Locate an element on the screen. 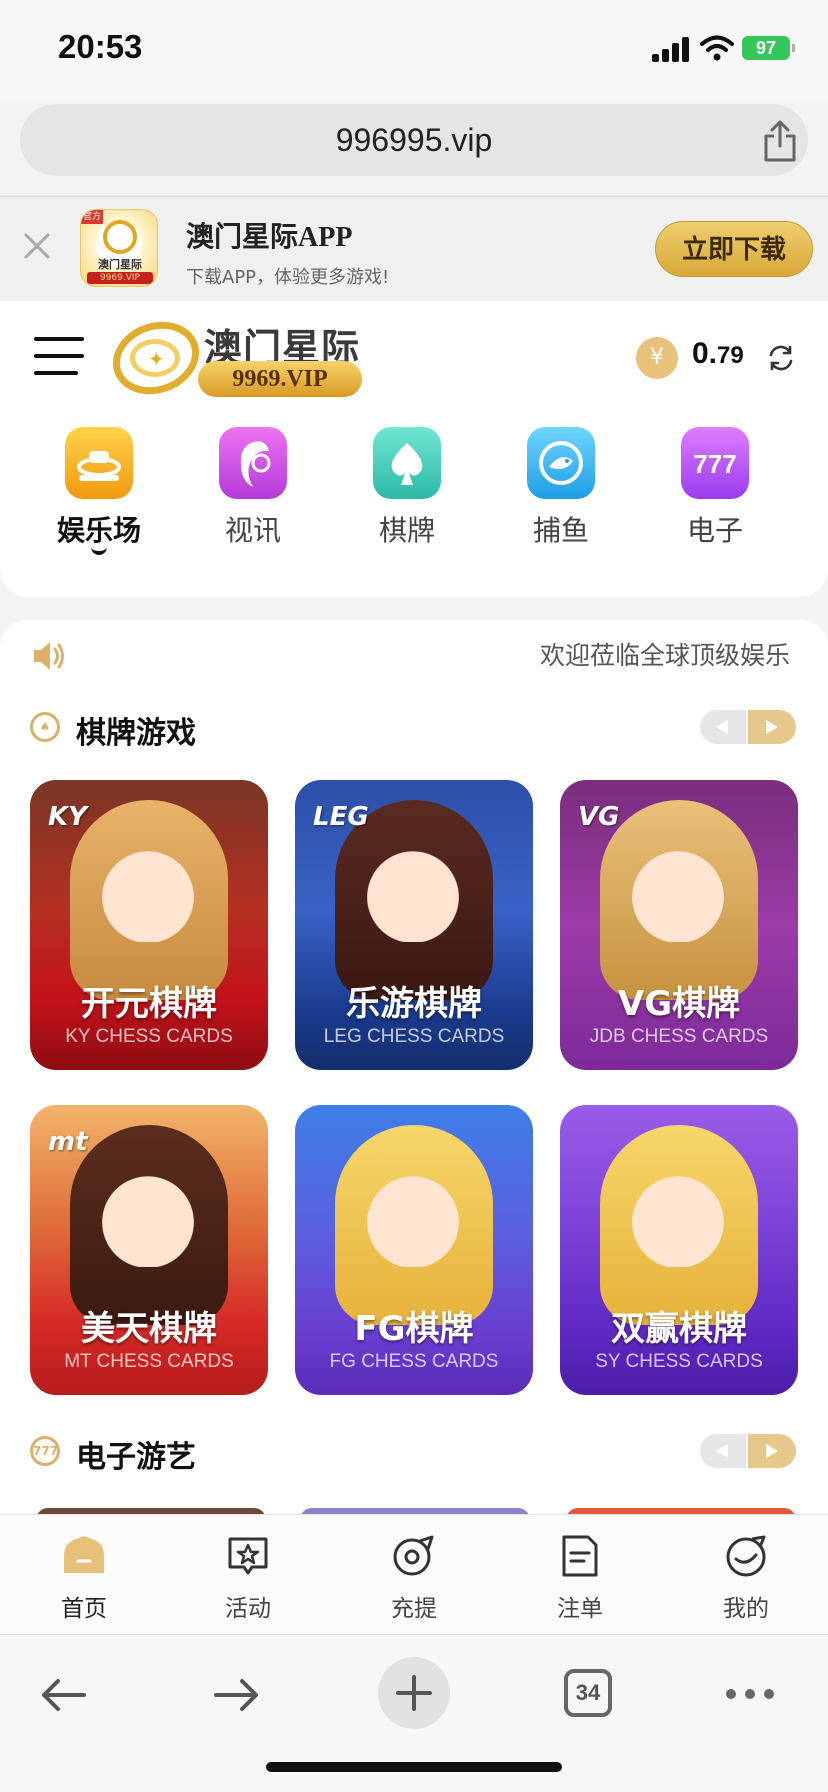  game-card-sy: 双赢棋牌 SY CHESS CARDS is located at coordinates (679, 1250).